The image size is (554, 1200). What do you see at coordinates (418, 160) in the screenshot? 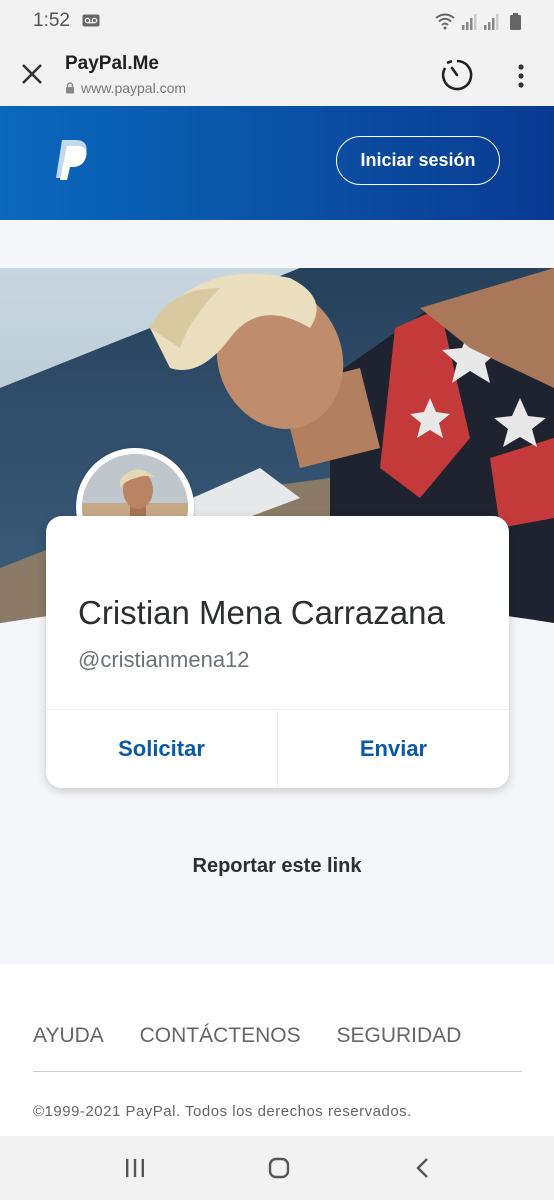
I see `login-button: Iniciar sesión` at bounding box center [418, 160].